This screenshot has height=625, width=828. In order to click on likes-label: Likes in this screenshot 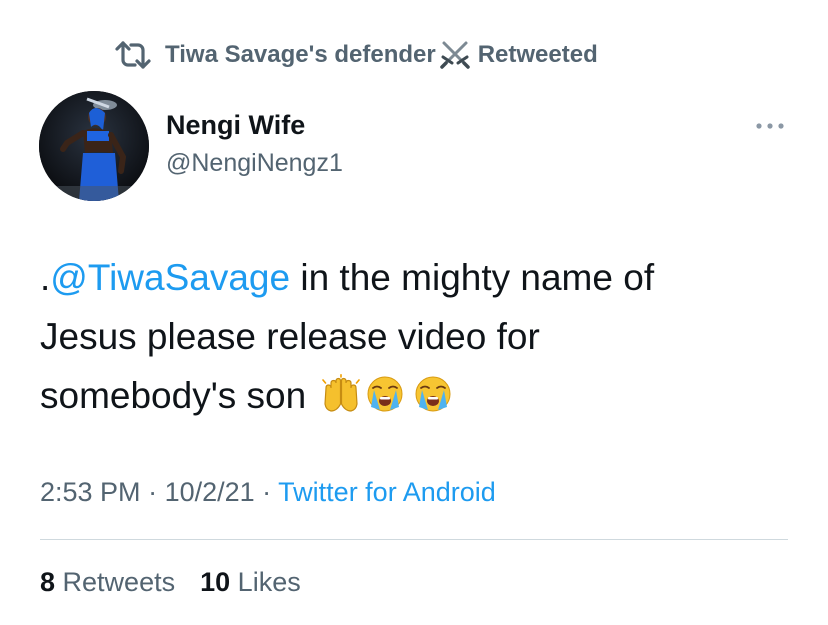, I will do `click(265, 582)`.